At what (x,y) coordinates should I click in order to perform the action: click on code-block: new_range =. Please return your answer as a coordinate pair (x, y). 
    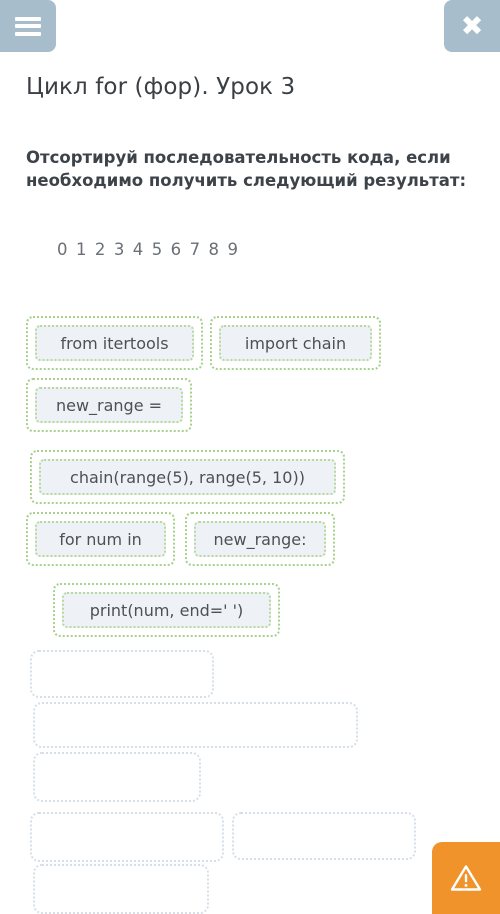
    Looking at the image, I should click on (109, 405).